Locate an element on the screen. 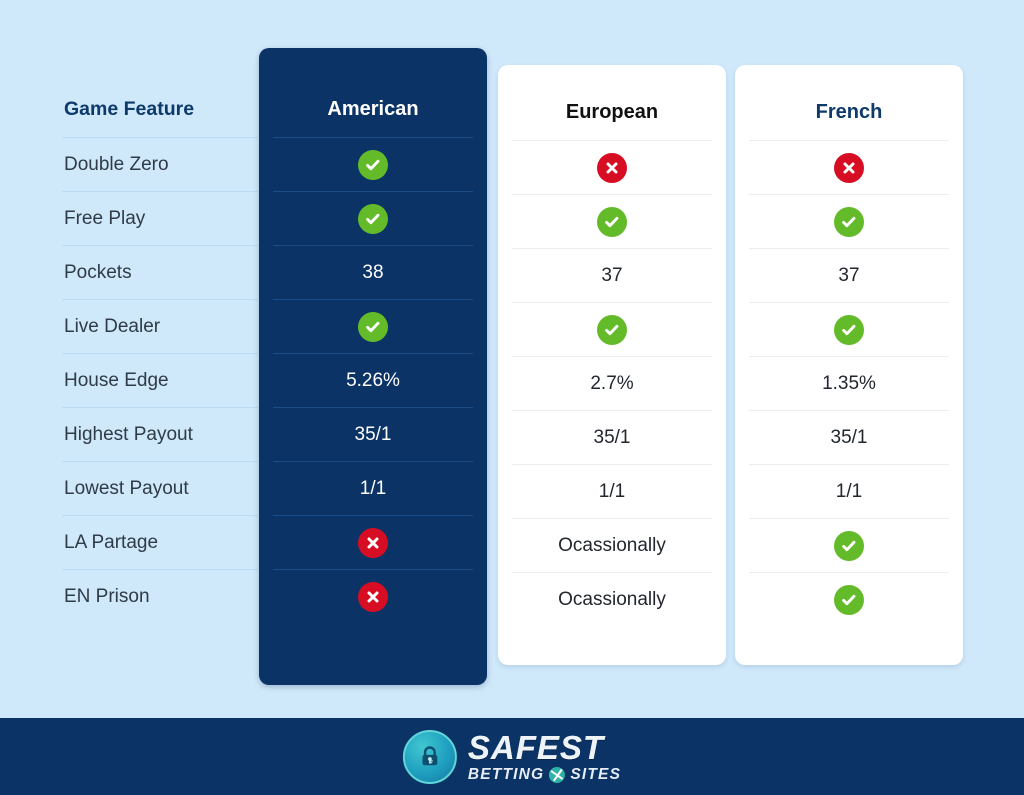 Image resolution: width=1024 pixels, height=795 pixels. table-cell: 1.35% is located at coordinates (849, 384).